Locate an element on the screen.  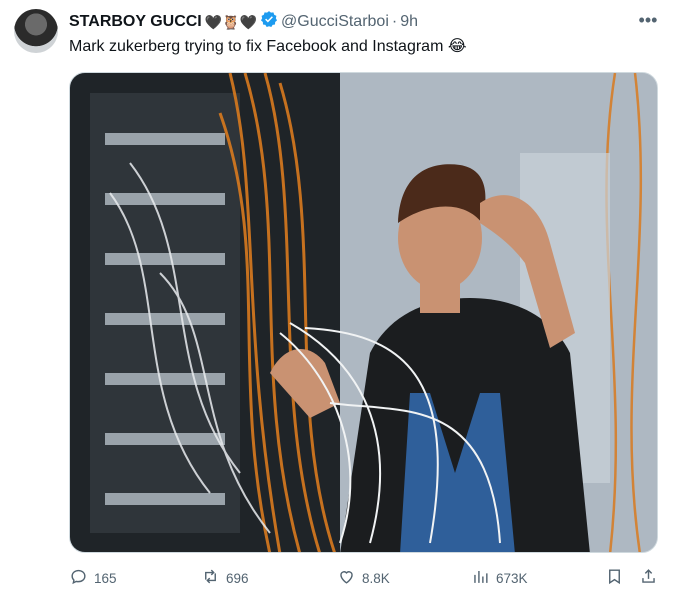
tweet-actions: 165 696 8.8K 673K is located at coordinates (365, 578).